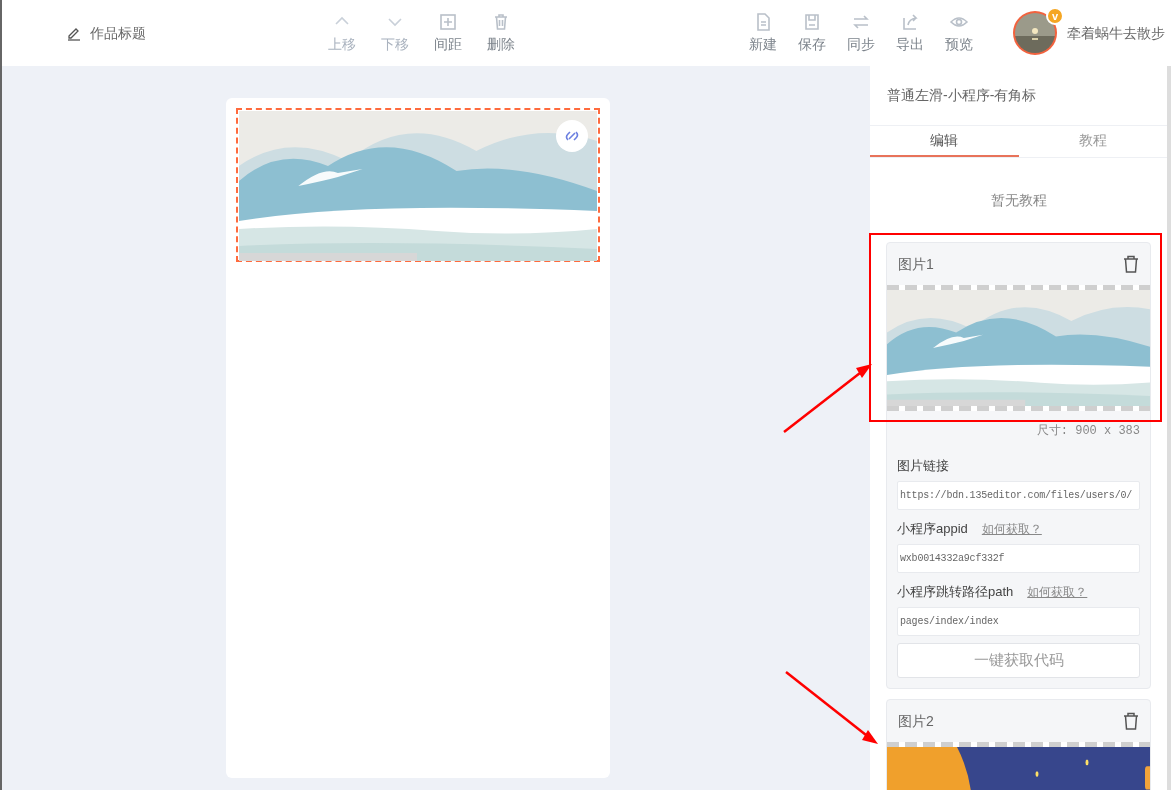 This screenshot has height=790, width=1171. What do you see at coordinates (910, 33) in the screenshot?
I see `toolbar-button: 导出` at bounding box center [910, 33].